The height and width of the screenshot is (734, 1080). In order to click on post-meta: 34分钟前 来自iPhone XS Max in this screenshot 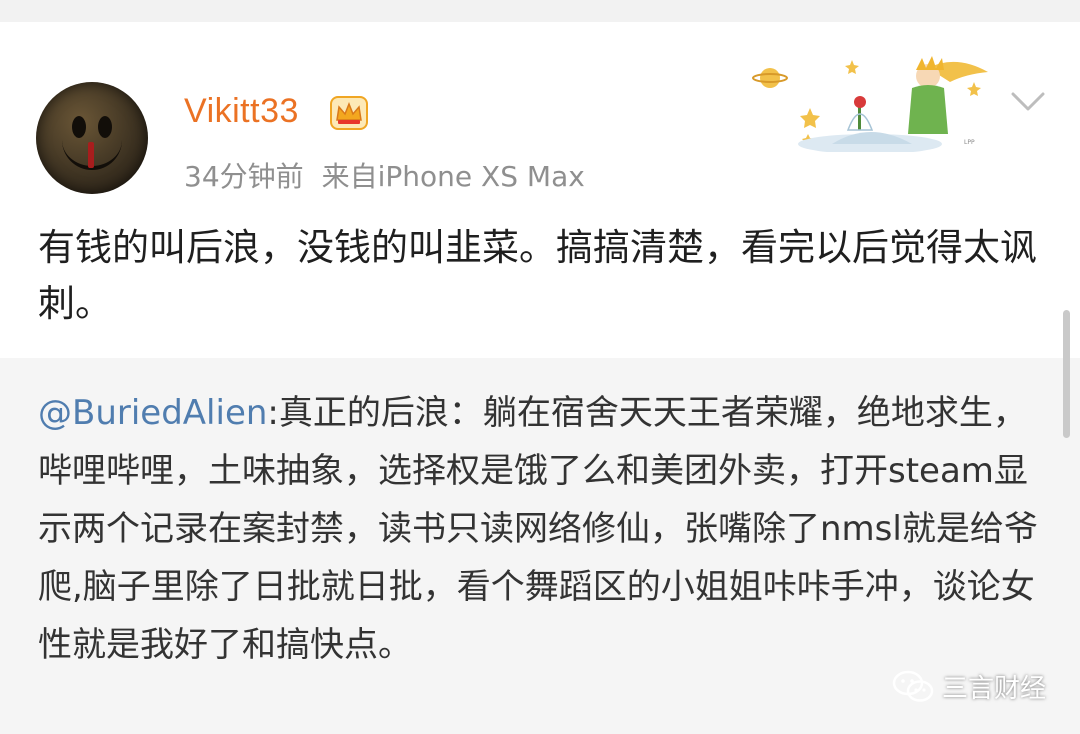, I will do `click(384, 175)`.